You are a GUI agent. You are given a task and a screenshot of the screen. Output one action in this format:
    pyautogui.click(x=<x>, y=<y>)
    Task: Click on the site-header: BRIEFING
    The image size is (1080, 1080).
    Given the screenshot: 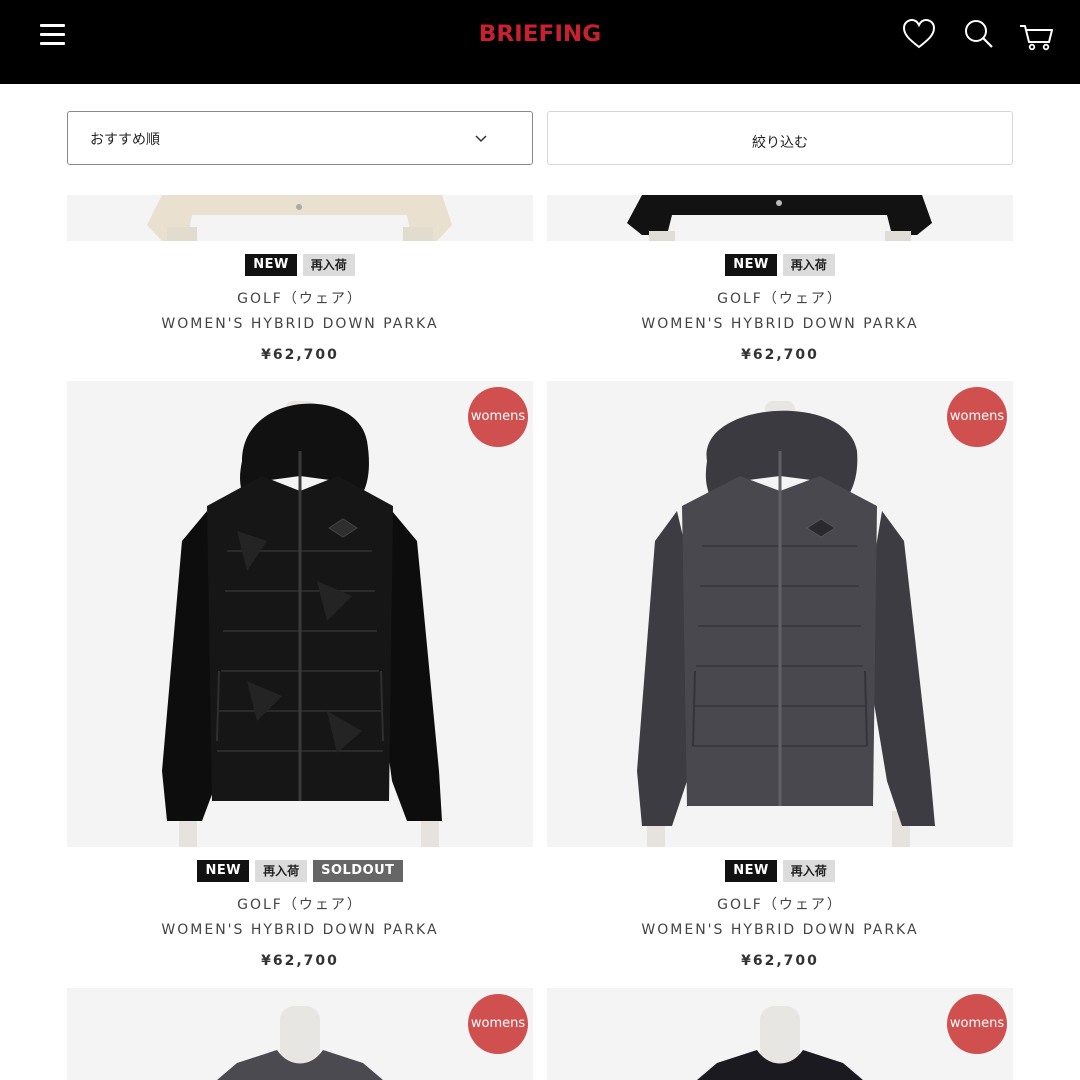 What is the action you would take?
    pyautogui.click(x=540, y=42)
    